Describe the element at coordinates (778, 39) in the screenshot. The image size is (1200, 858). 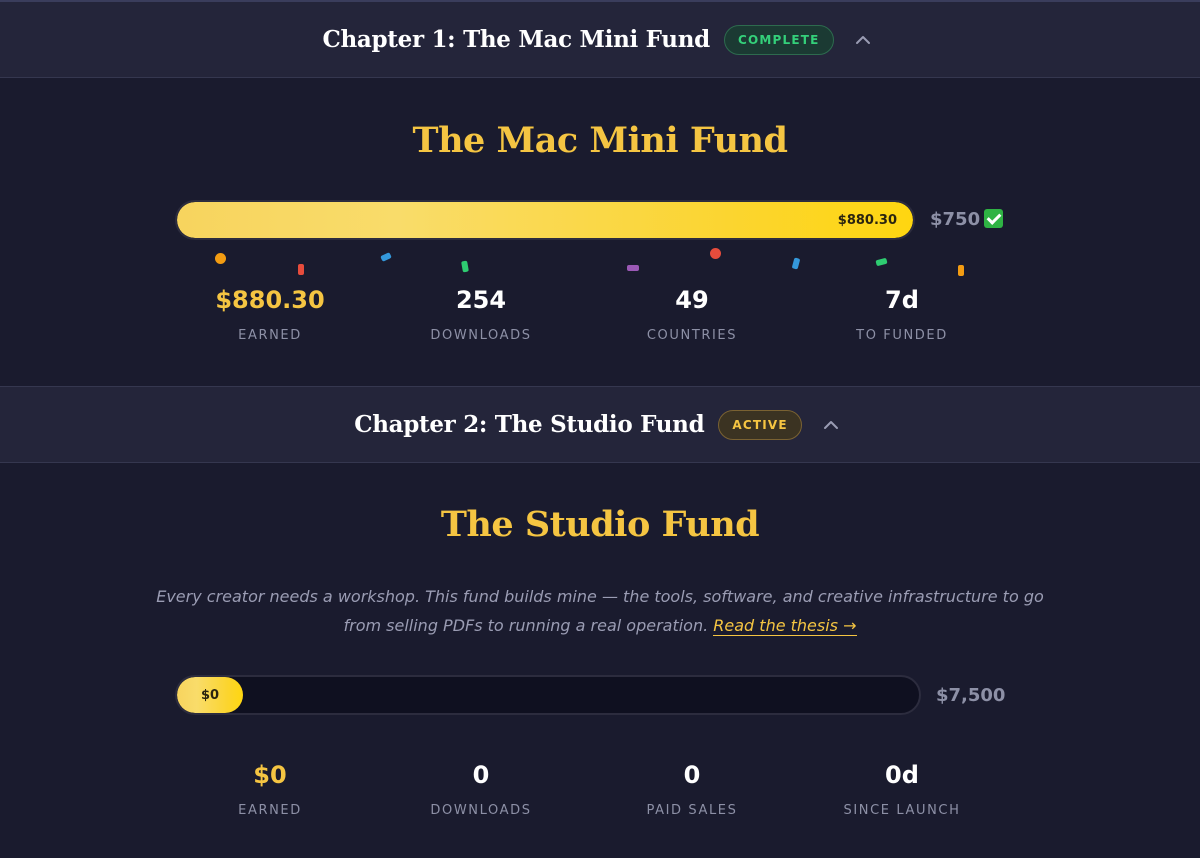
I see `status-badge-complete: COMPLETE` at that location.